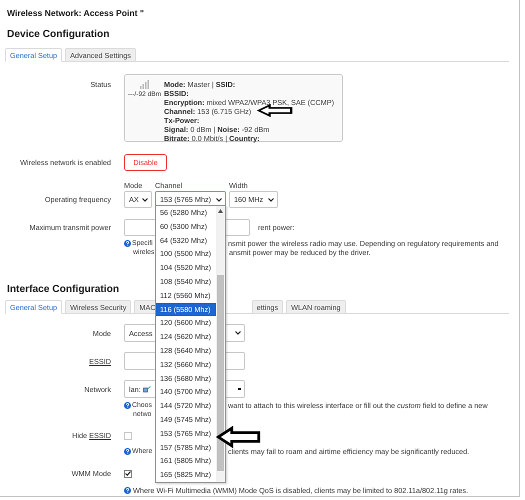 This screenshot has height=500, width=525. Describe the element at coordinates (63, 290) in the screenshot. I see `section-heading: Interface Configuration` at that location.